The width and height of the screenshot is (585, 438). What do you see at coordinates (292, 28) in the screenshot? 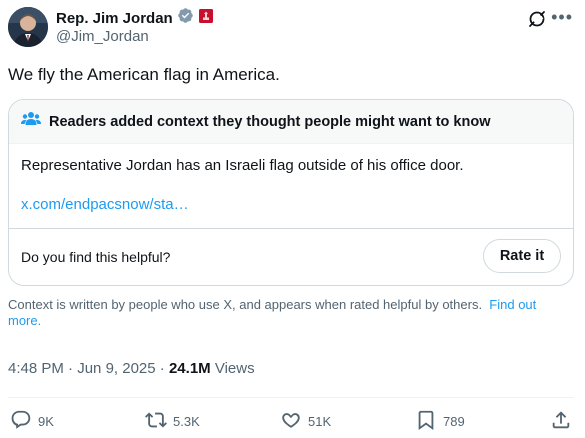
I see `tweet-header: Rep. Jim Jordan @Jim_Jordan •••` at bounding box center [292, 28].